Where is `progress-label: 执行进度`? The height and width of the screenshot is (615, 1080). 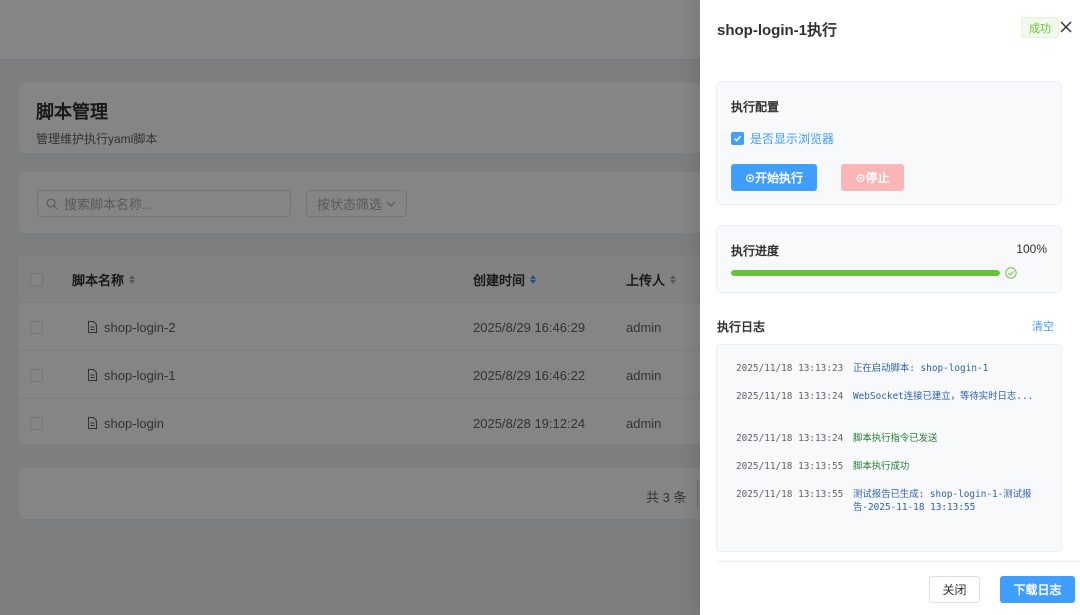 progress-label: 执行进度 is located at coordinates (755, 251).